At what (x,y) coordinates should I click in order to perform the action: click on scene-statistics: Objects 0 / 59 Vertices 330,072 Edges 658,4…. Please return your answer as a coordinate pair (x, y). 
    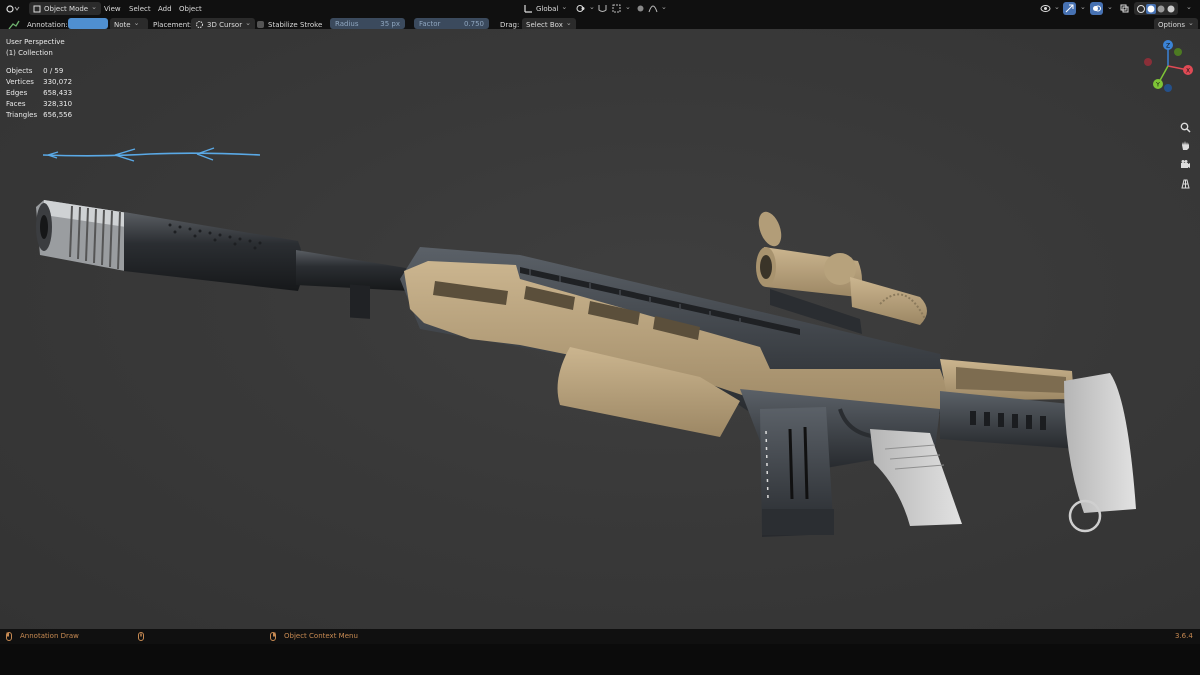
    Looking at the image, I should click on (42, 93).